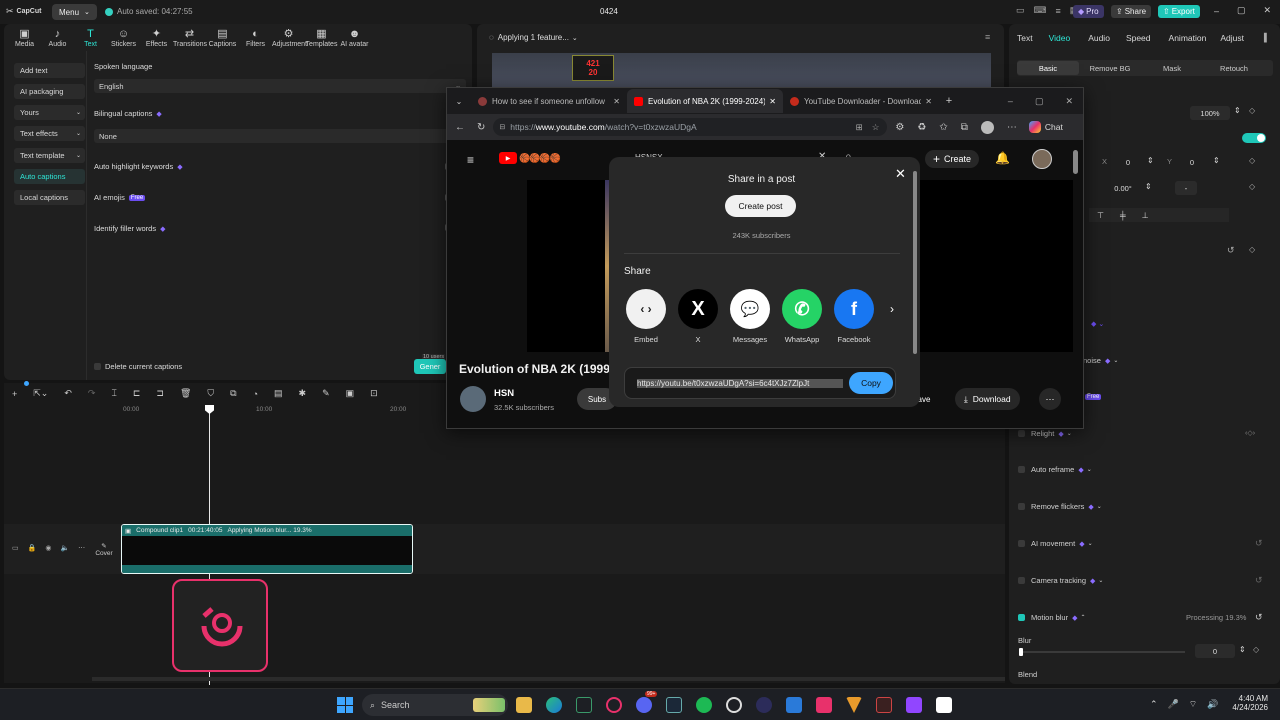 The width and height of the screenshot is (1280, 720). I want to click on back-icon: ←, so click(460, 127).